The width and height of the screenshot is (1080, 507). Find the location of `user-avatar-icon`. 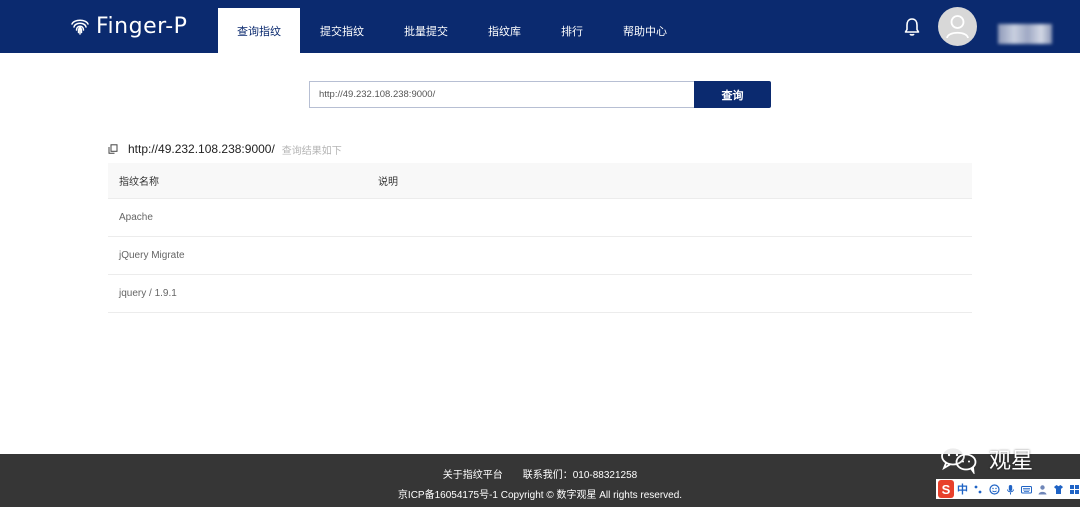

user-avatar-icon is located at coordinates (957, 27).